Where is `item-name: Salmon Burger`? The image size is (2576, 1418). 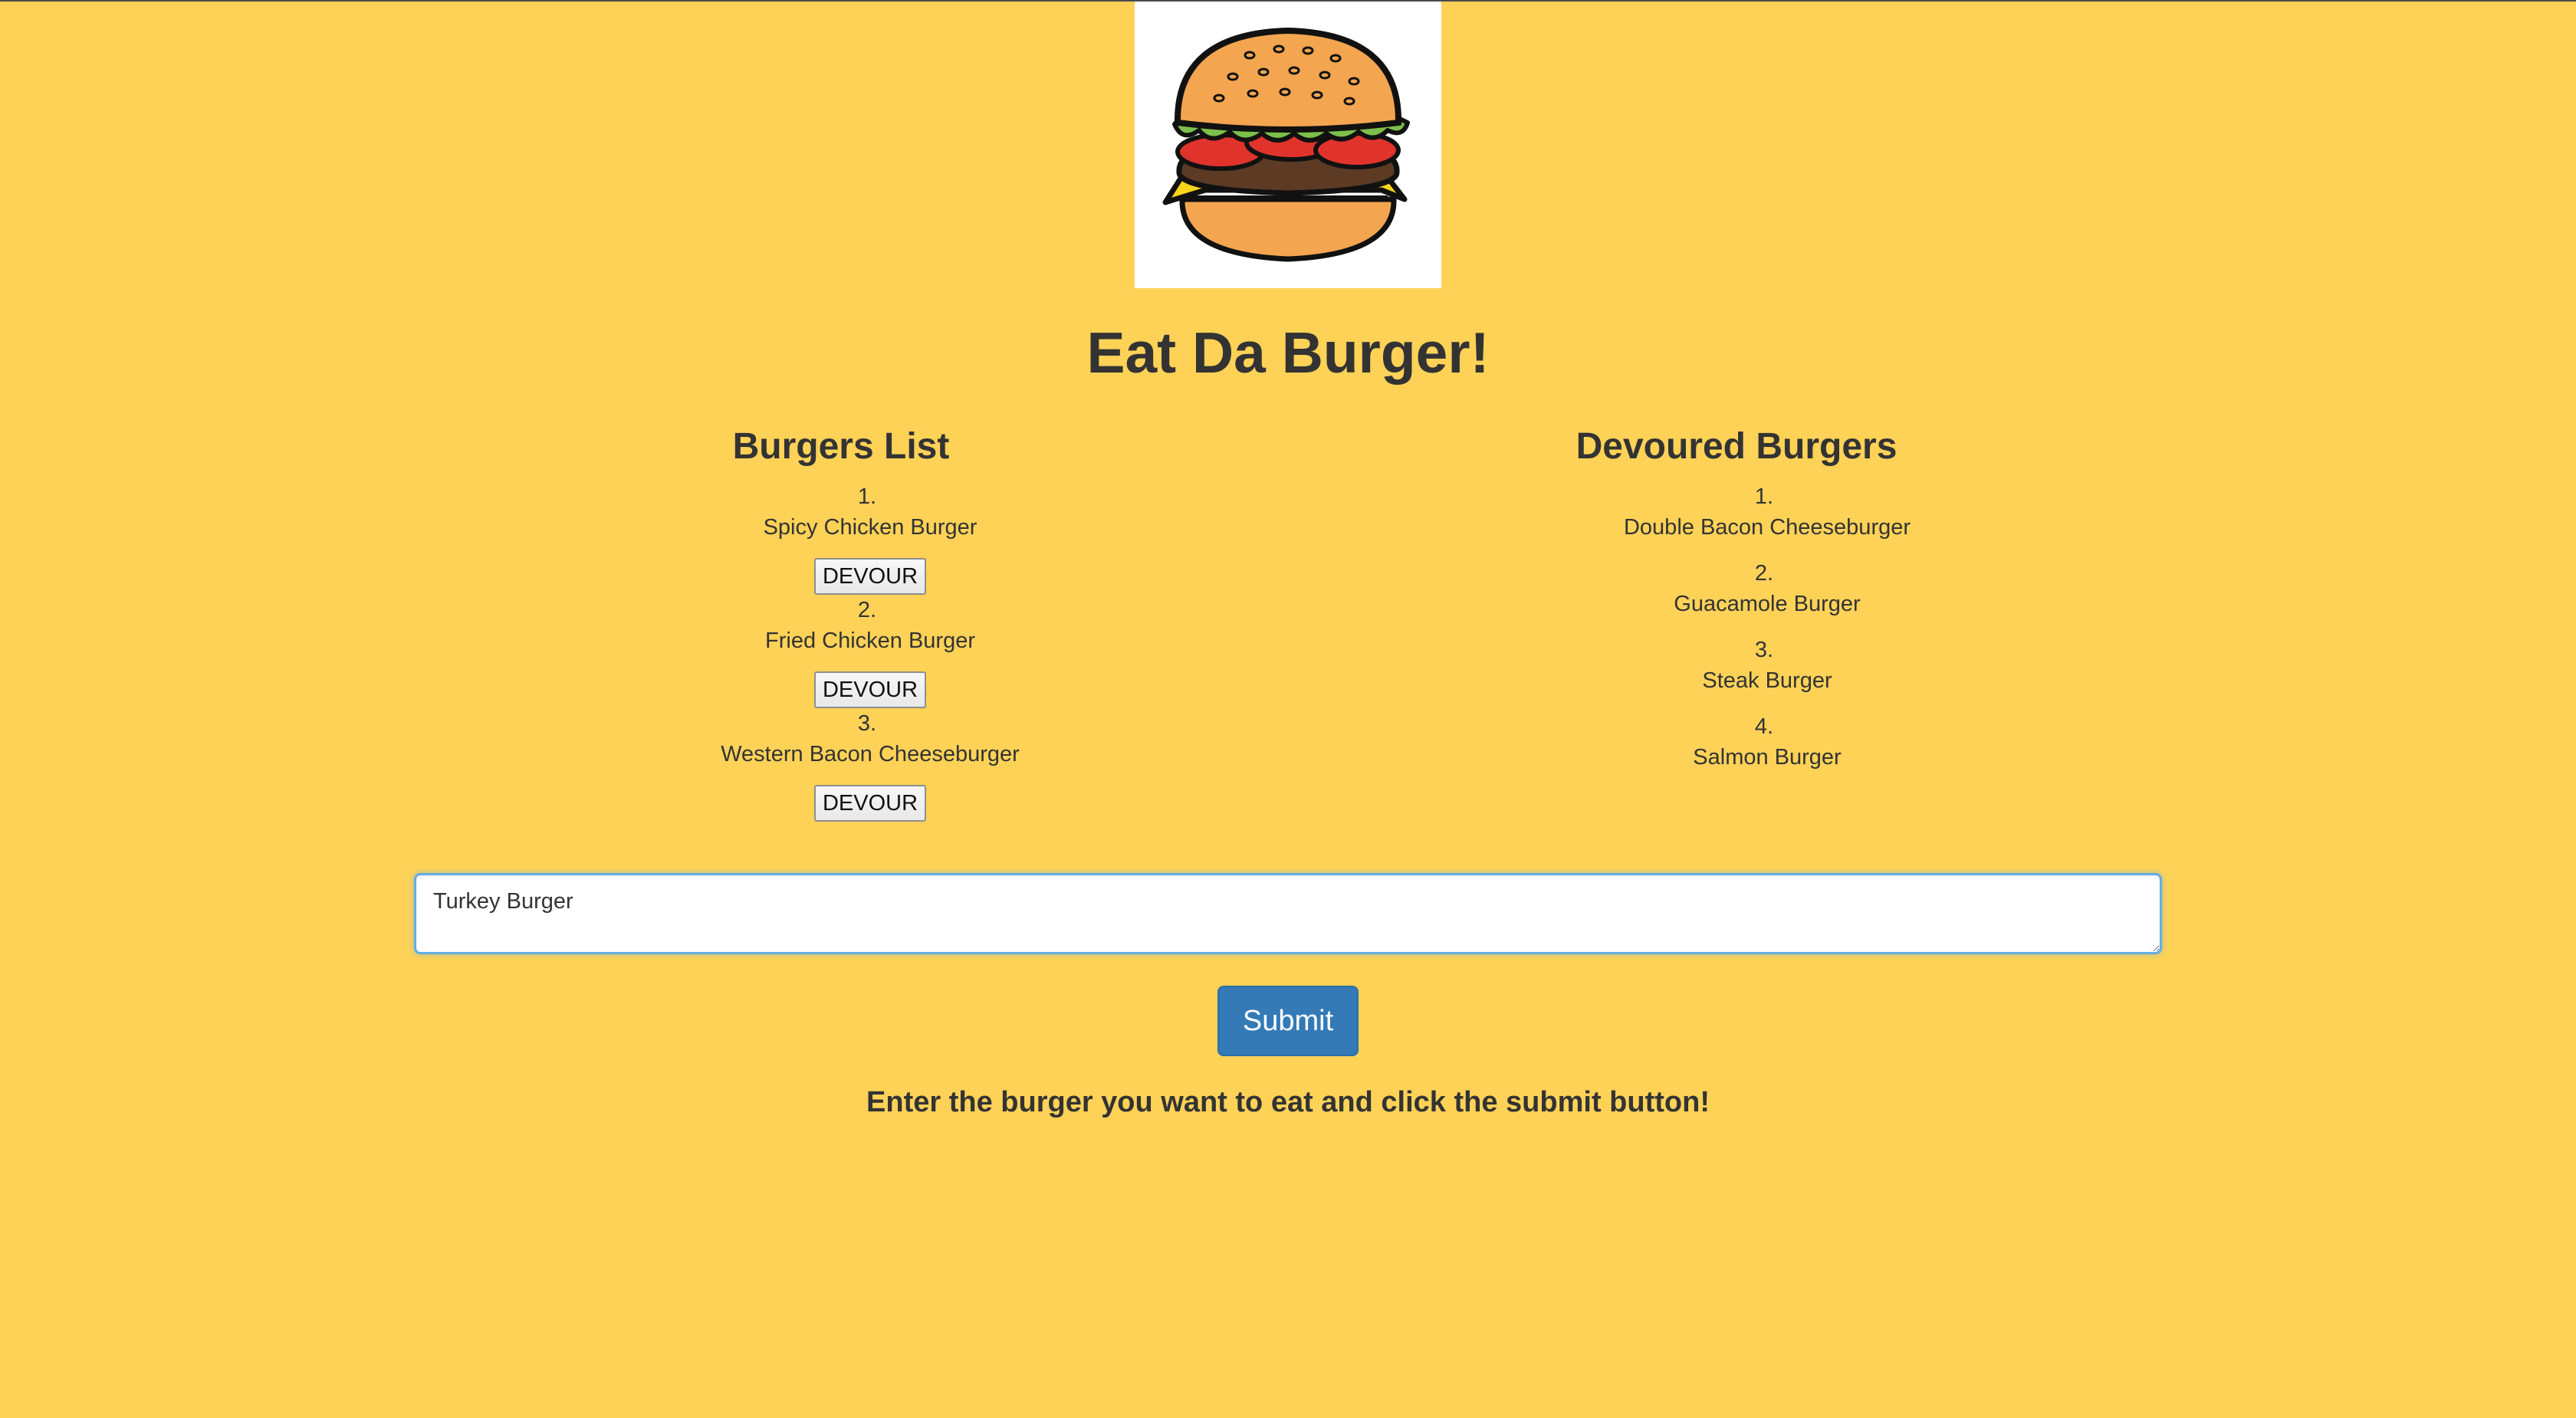 item-name: Salmon Burger is located at coordinates (1767, 757).